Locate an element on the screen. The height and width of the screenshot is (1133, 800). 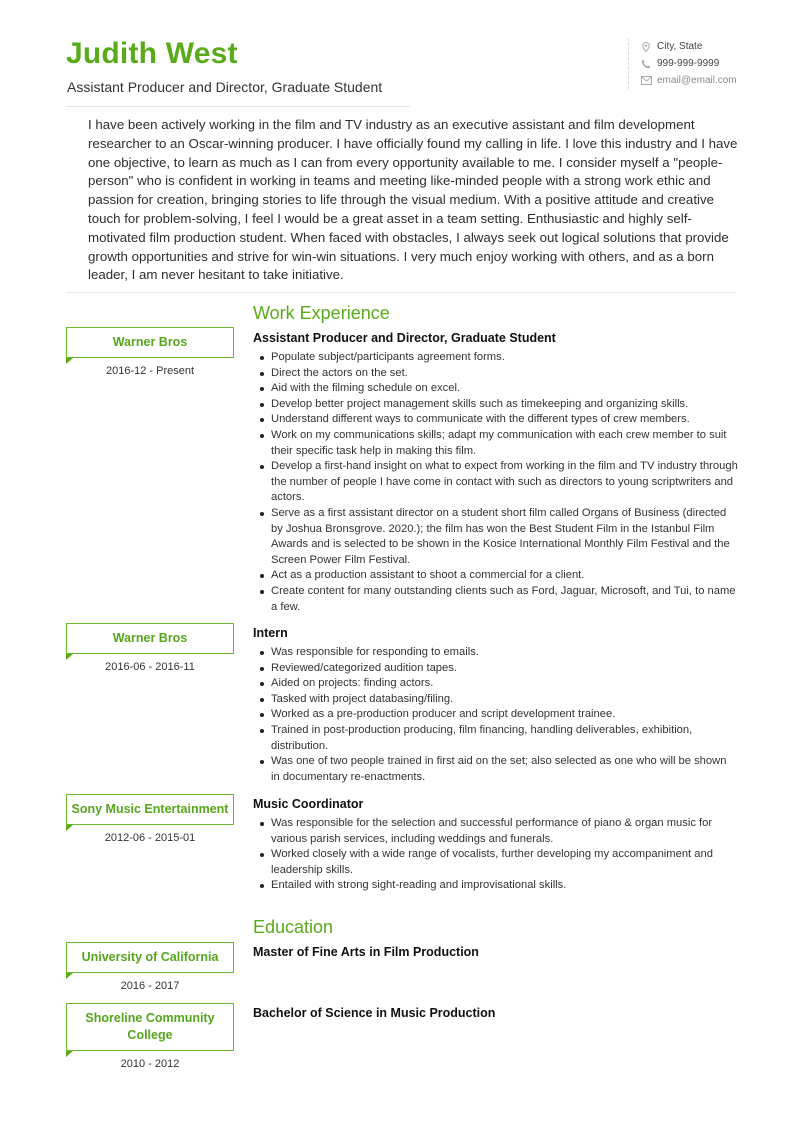
employment-dates: 2016-12 - Present is located at coordinates (150, 371).